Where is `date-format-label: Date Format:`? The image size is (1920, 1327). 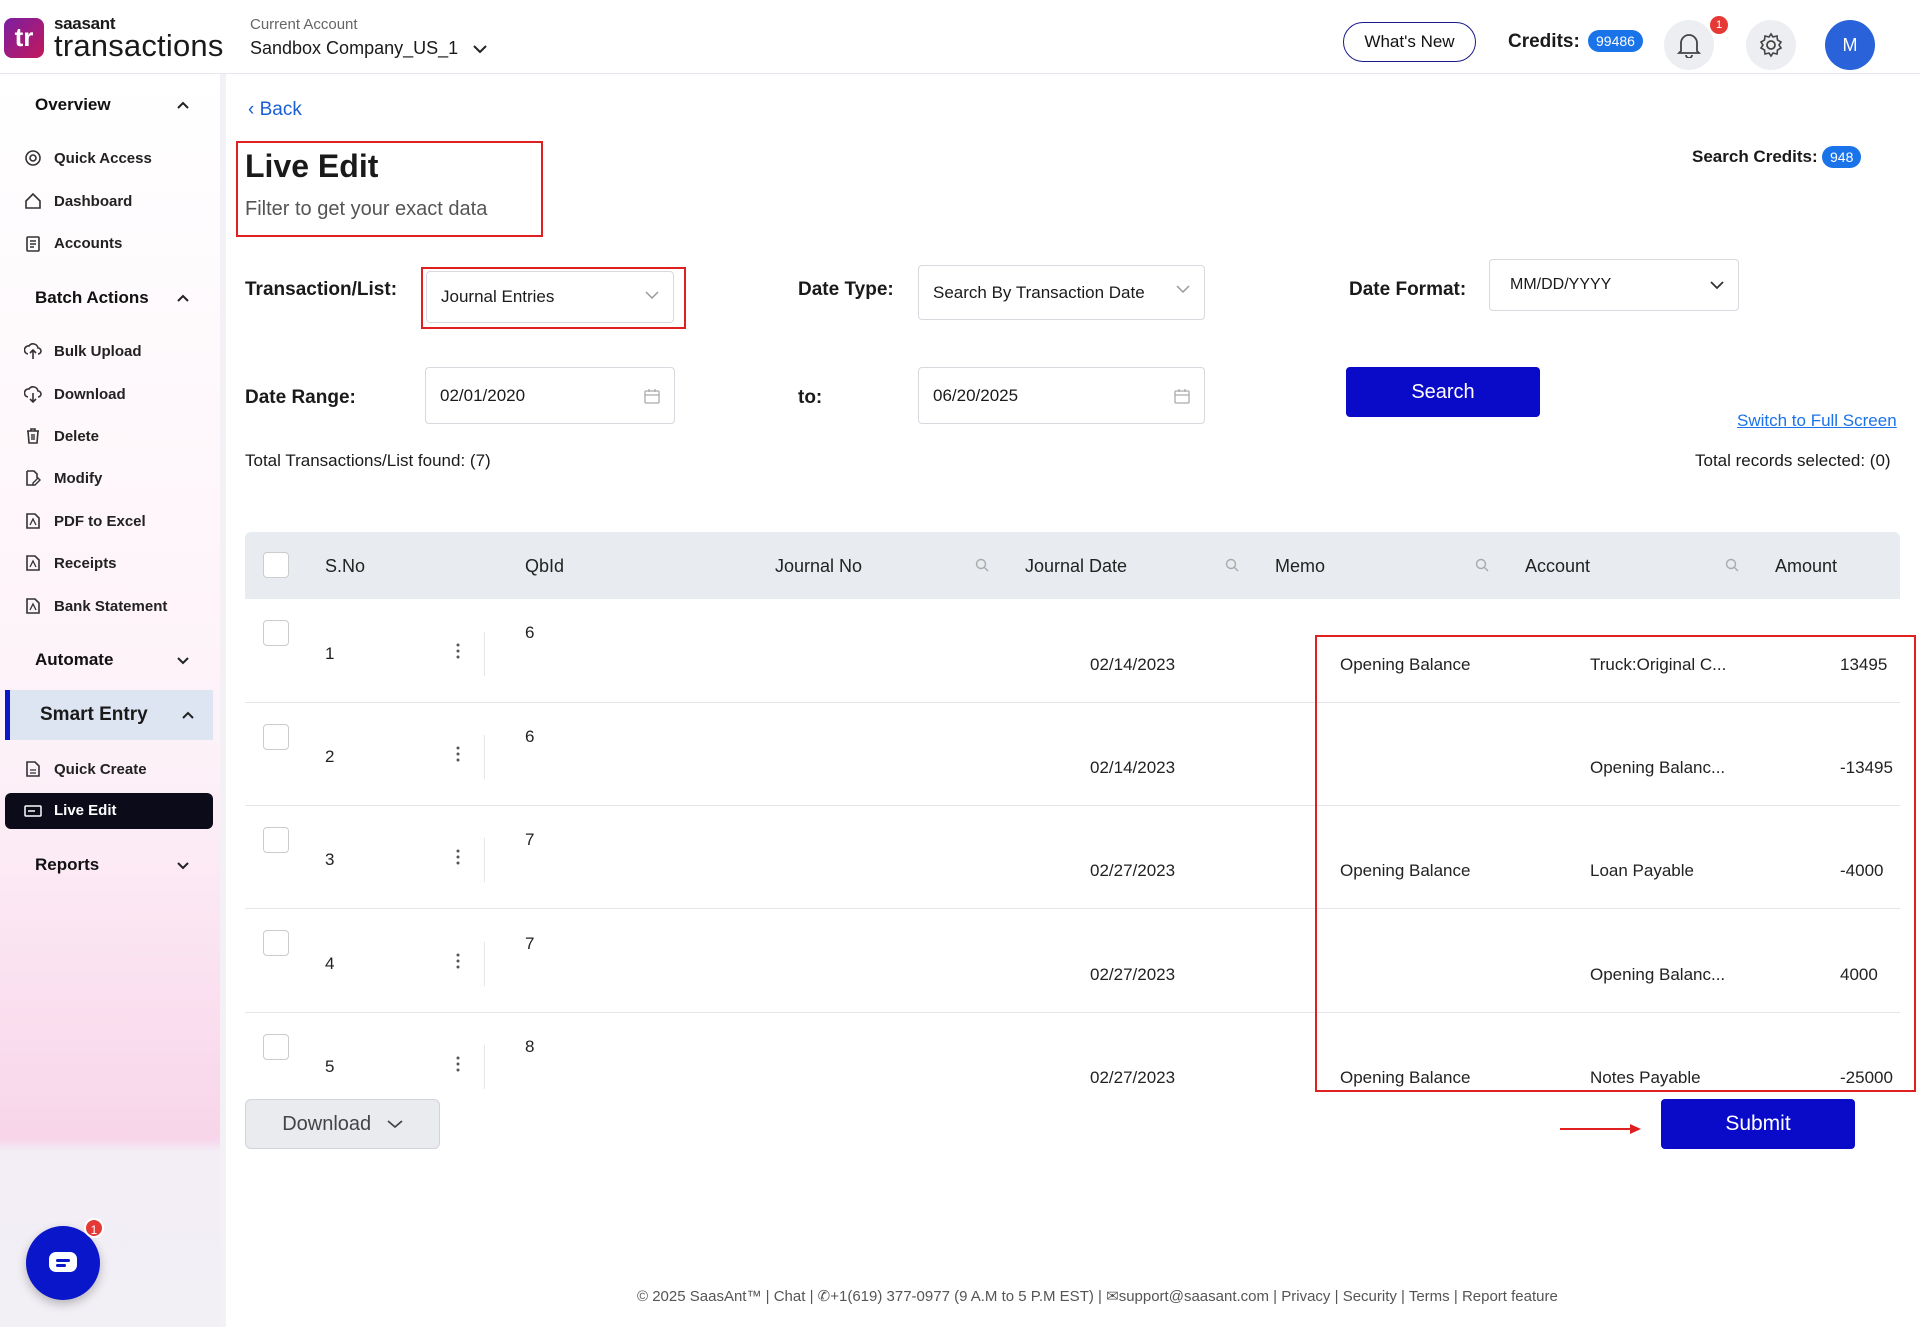 date-format-label: Date Format: is located at coordinates (1408, 289).